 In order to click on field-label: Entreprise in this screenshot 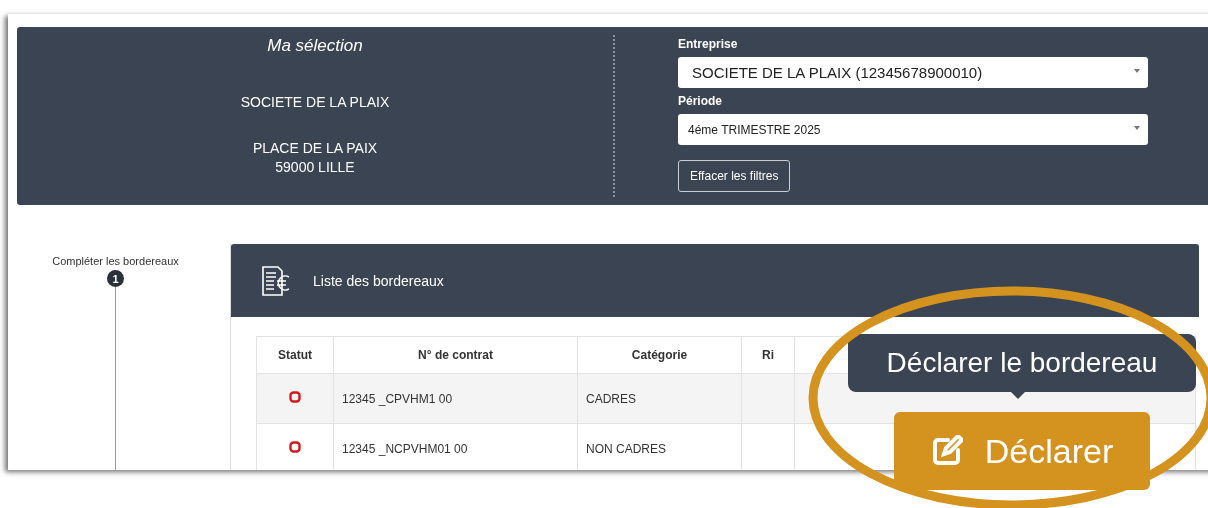, I will do `click(708, 44)`.